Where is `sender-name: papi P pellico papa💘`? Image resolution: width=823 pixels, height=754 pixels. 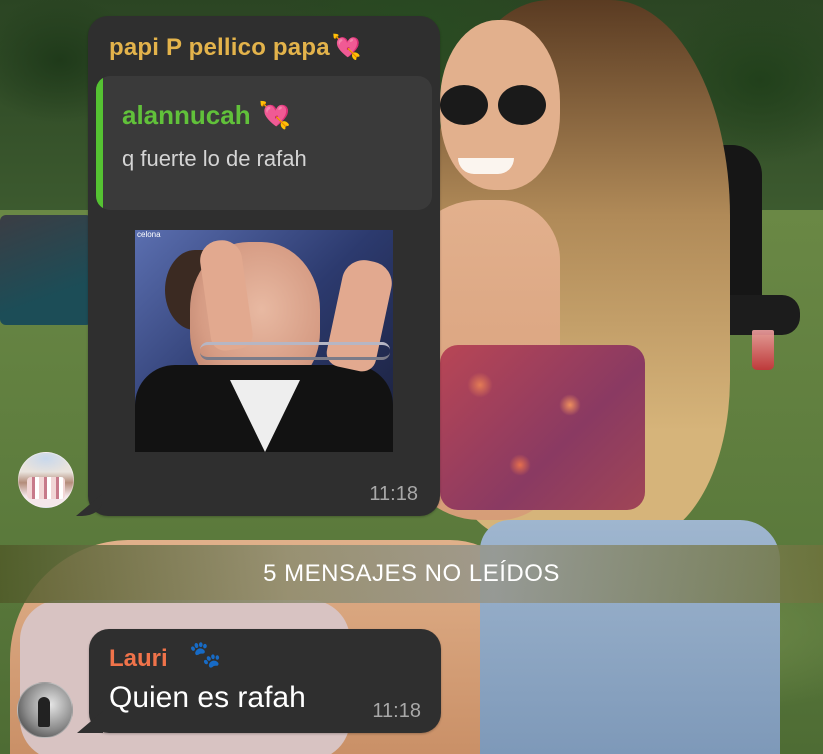 sender-name: papi P pellico papa💘 is located at coordinates (235, 47).